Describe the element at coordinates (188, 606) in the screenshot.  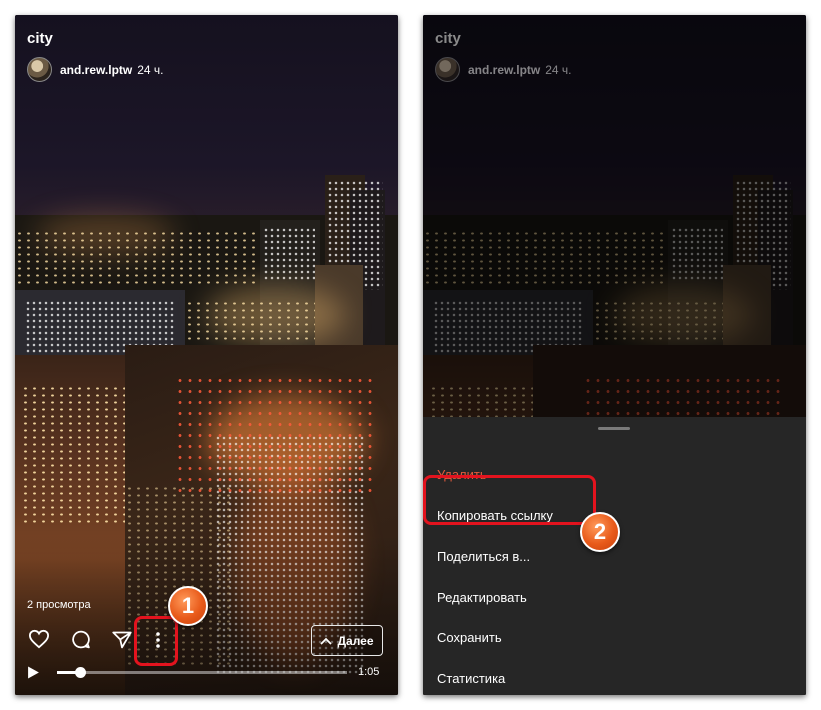
I see `step-badge-1: 1` at that location.